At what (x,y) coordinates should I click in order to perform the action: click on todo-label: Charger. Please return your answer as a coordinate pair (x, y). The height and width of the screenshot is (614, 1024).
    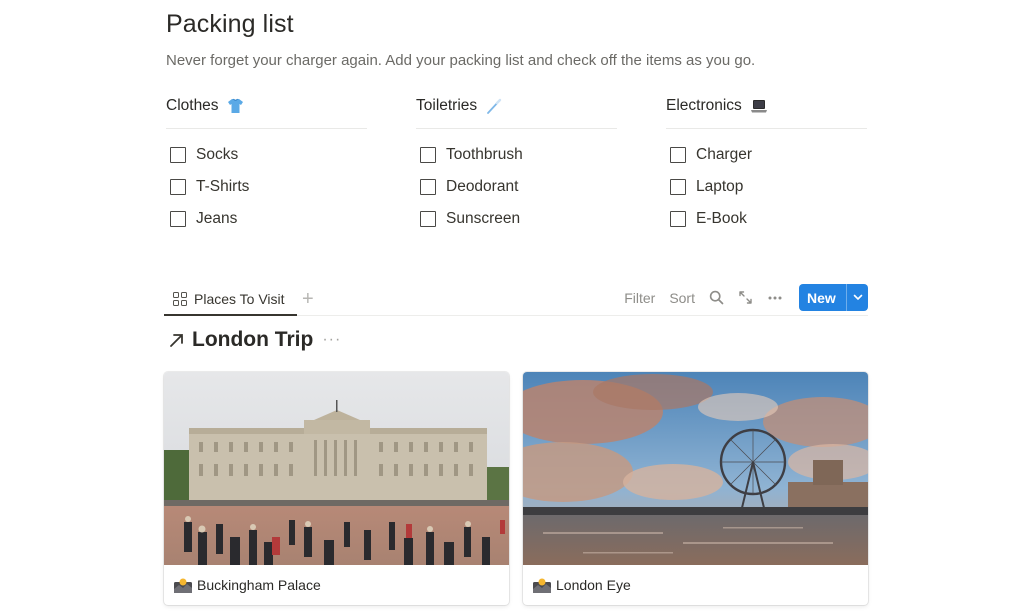
    Looking at the image, I should click on (724, 155).